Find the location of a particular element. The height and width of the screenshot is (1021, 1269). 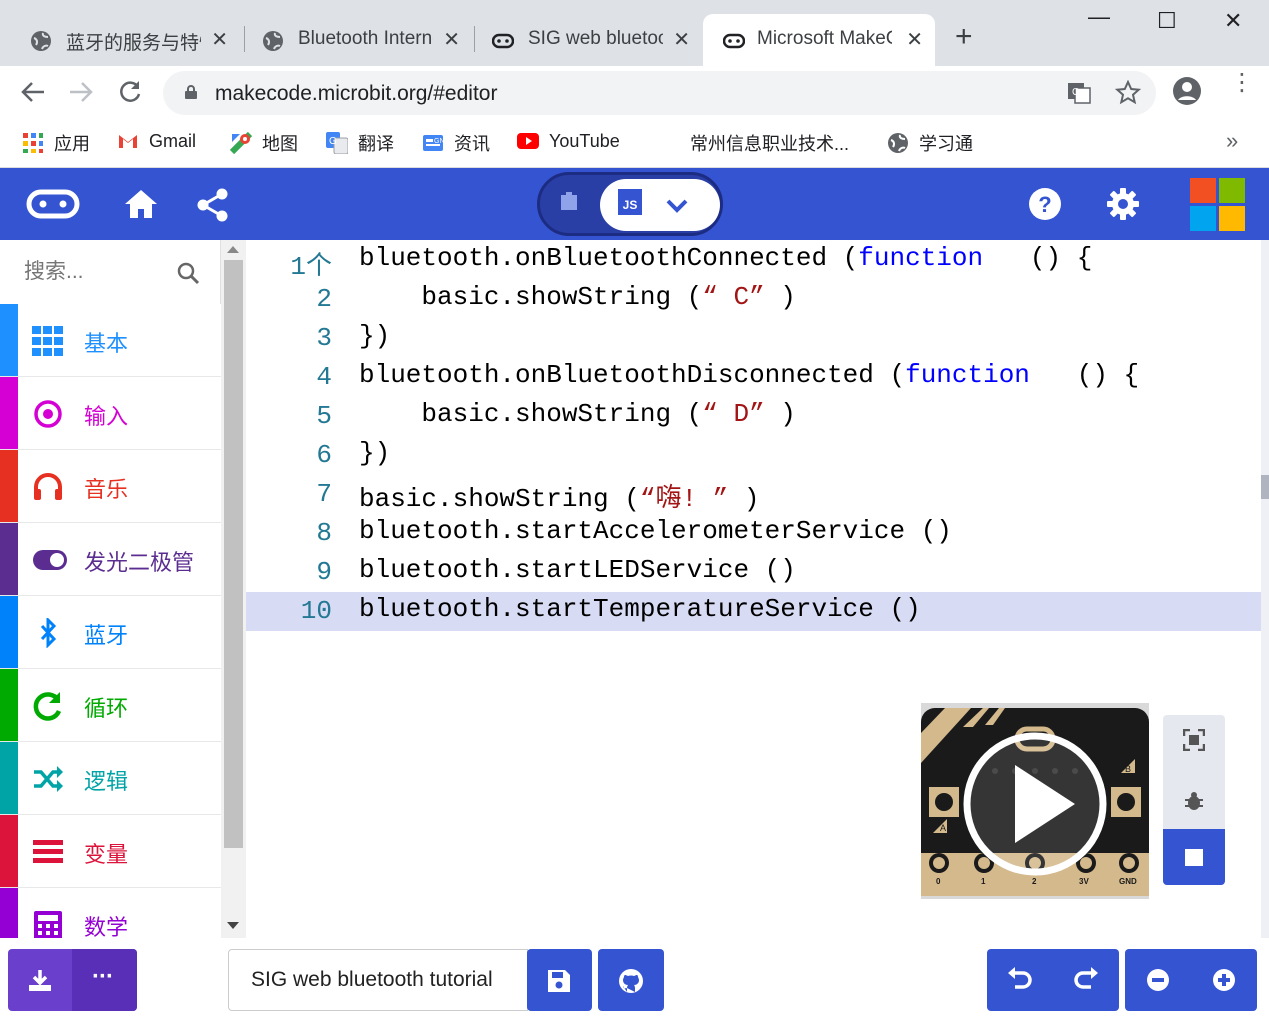

menu-kebab-icon: ⋮ is located at coordinates (1242, 83).